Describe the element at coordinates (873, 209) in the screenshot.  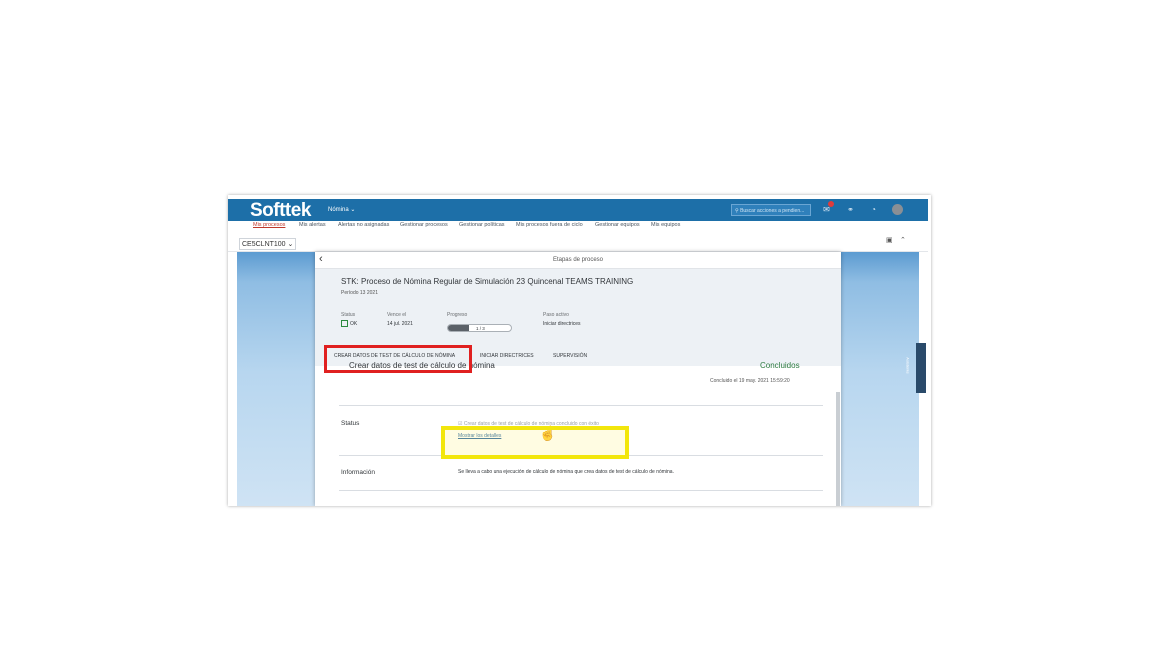
I see `bell-icon: ◔` at that location.